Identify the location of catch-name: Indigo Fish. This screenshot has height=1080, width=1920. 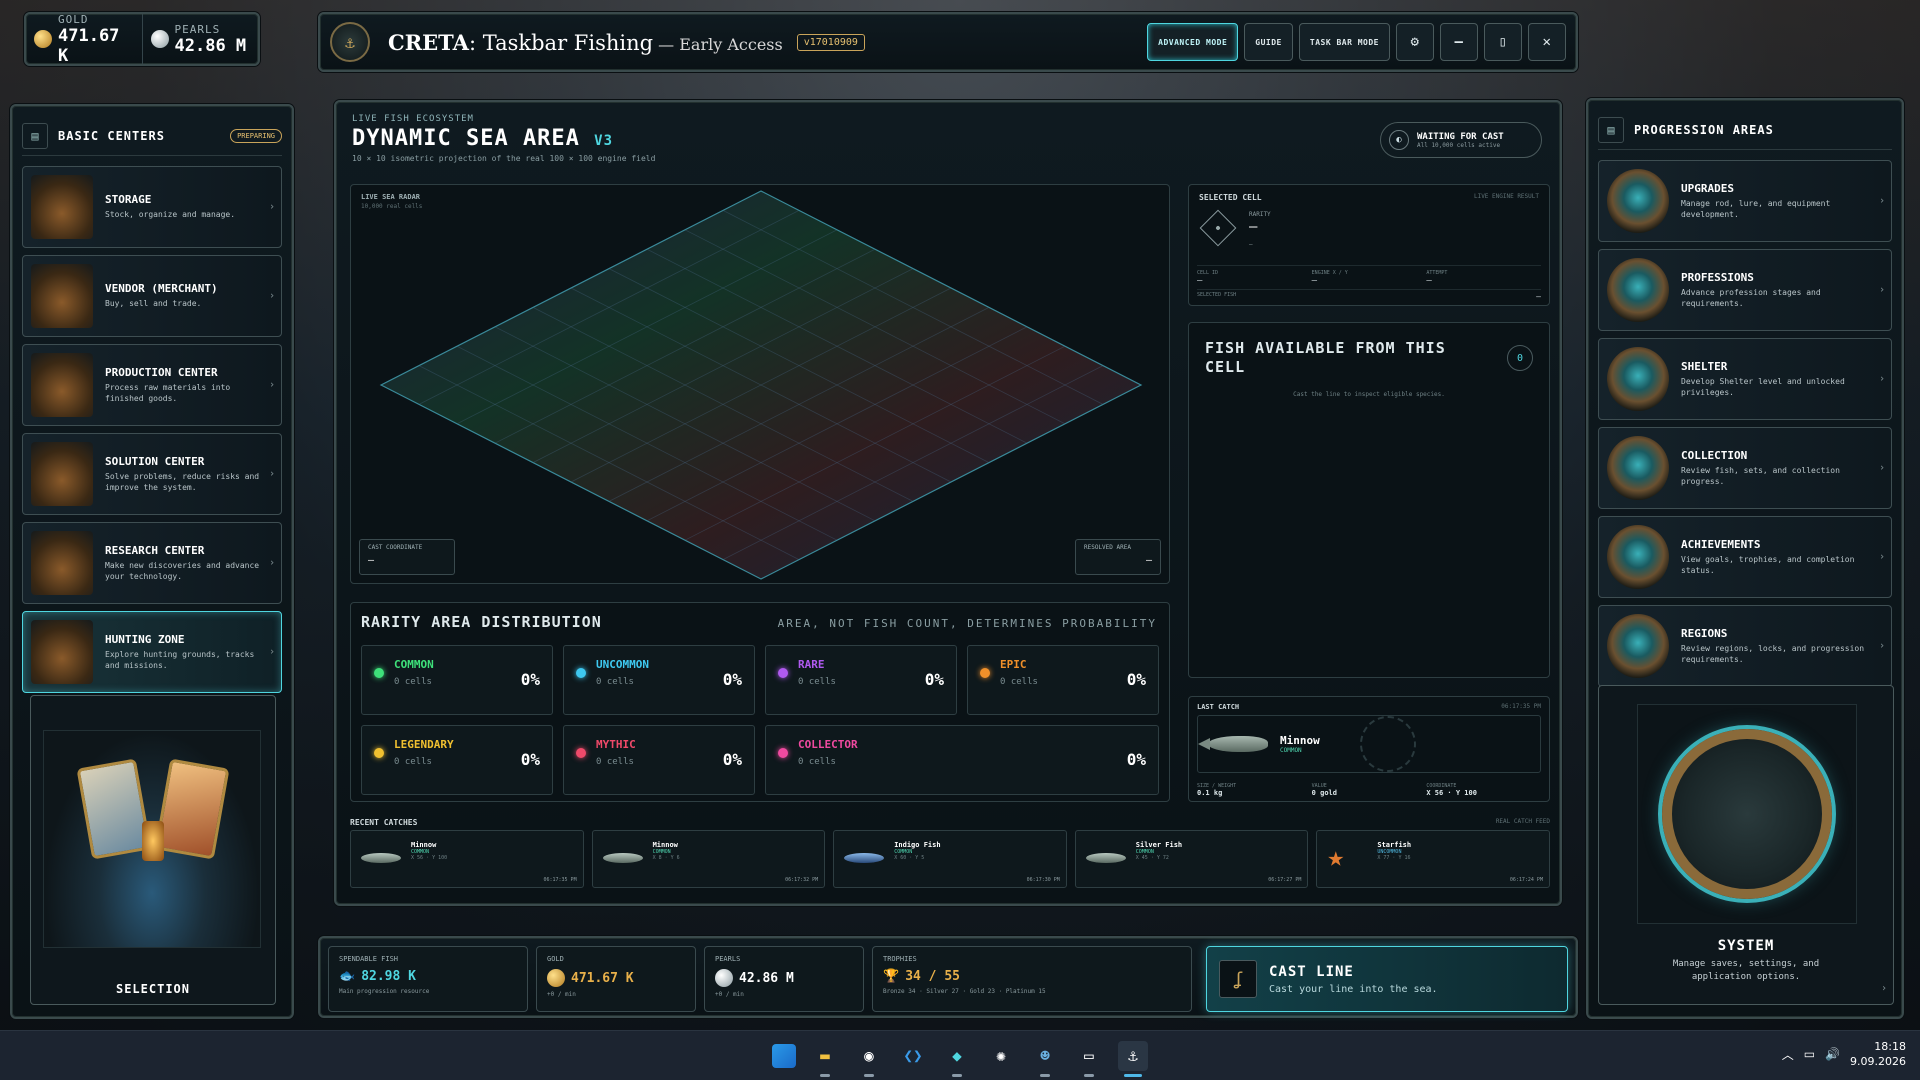
(917, 845).